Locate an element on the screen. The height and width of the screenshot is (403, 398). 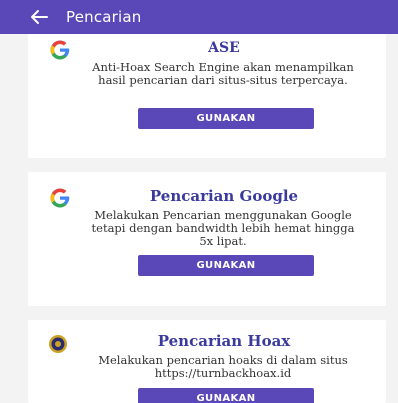
page-title: Pencarian is located at coordinates (104, 17).